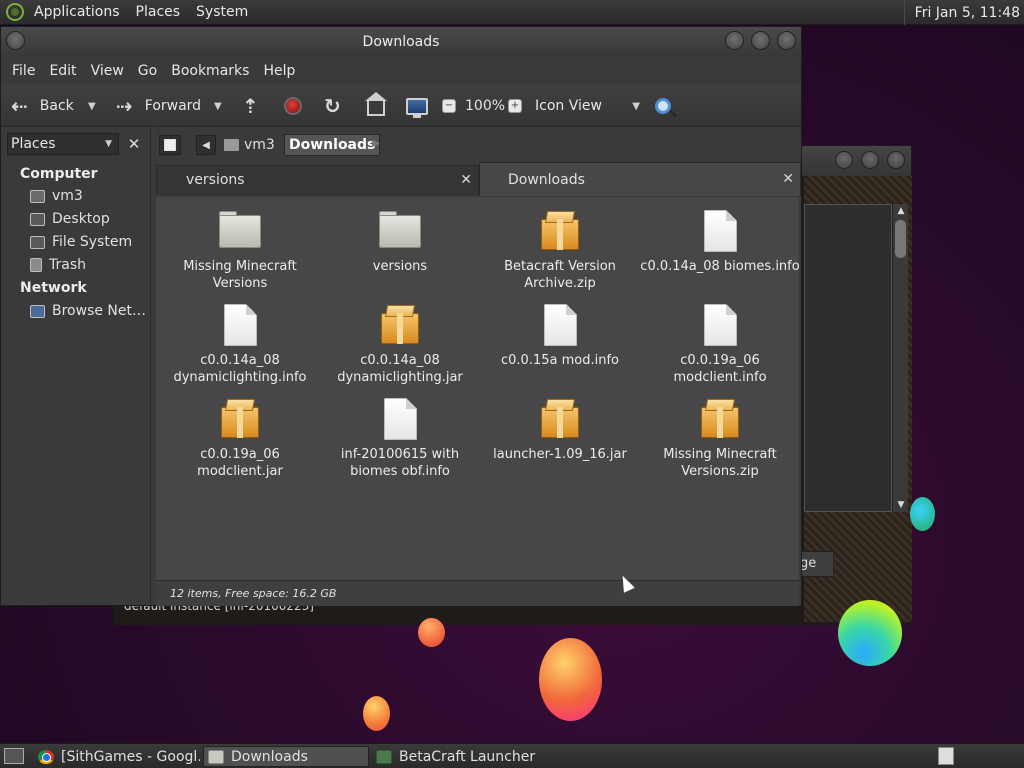 This screenshot has width=1024, height=768. Describe the element at coordinates (901, 211) in the screenshot. I see `scroll-up-icon: ▲` at that location.